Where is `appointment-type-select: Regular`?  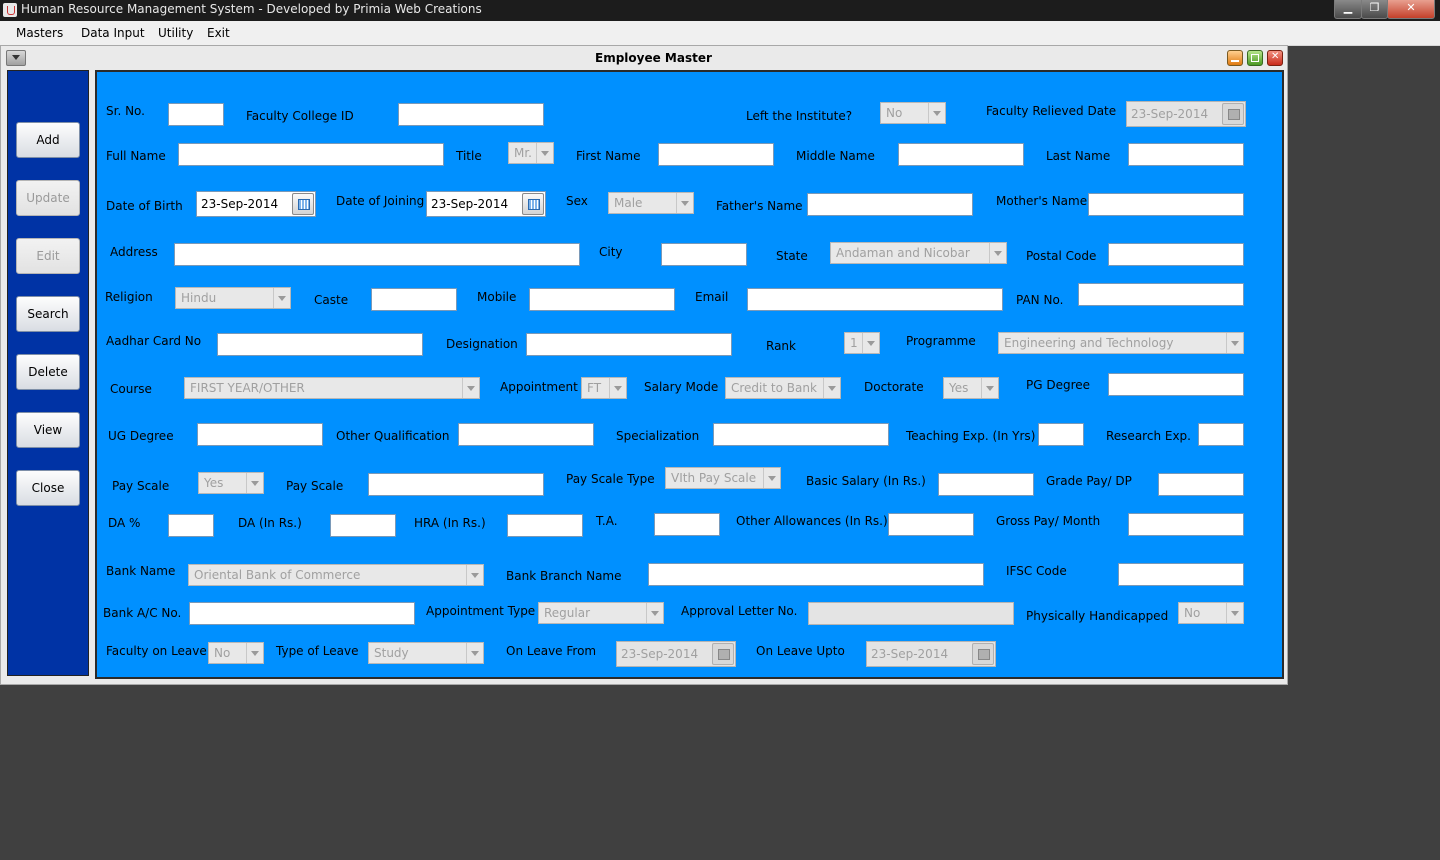
appointment-type-select: Regular is located at coordinates (601, 613).